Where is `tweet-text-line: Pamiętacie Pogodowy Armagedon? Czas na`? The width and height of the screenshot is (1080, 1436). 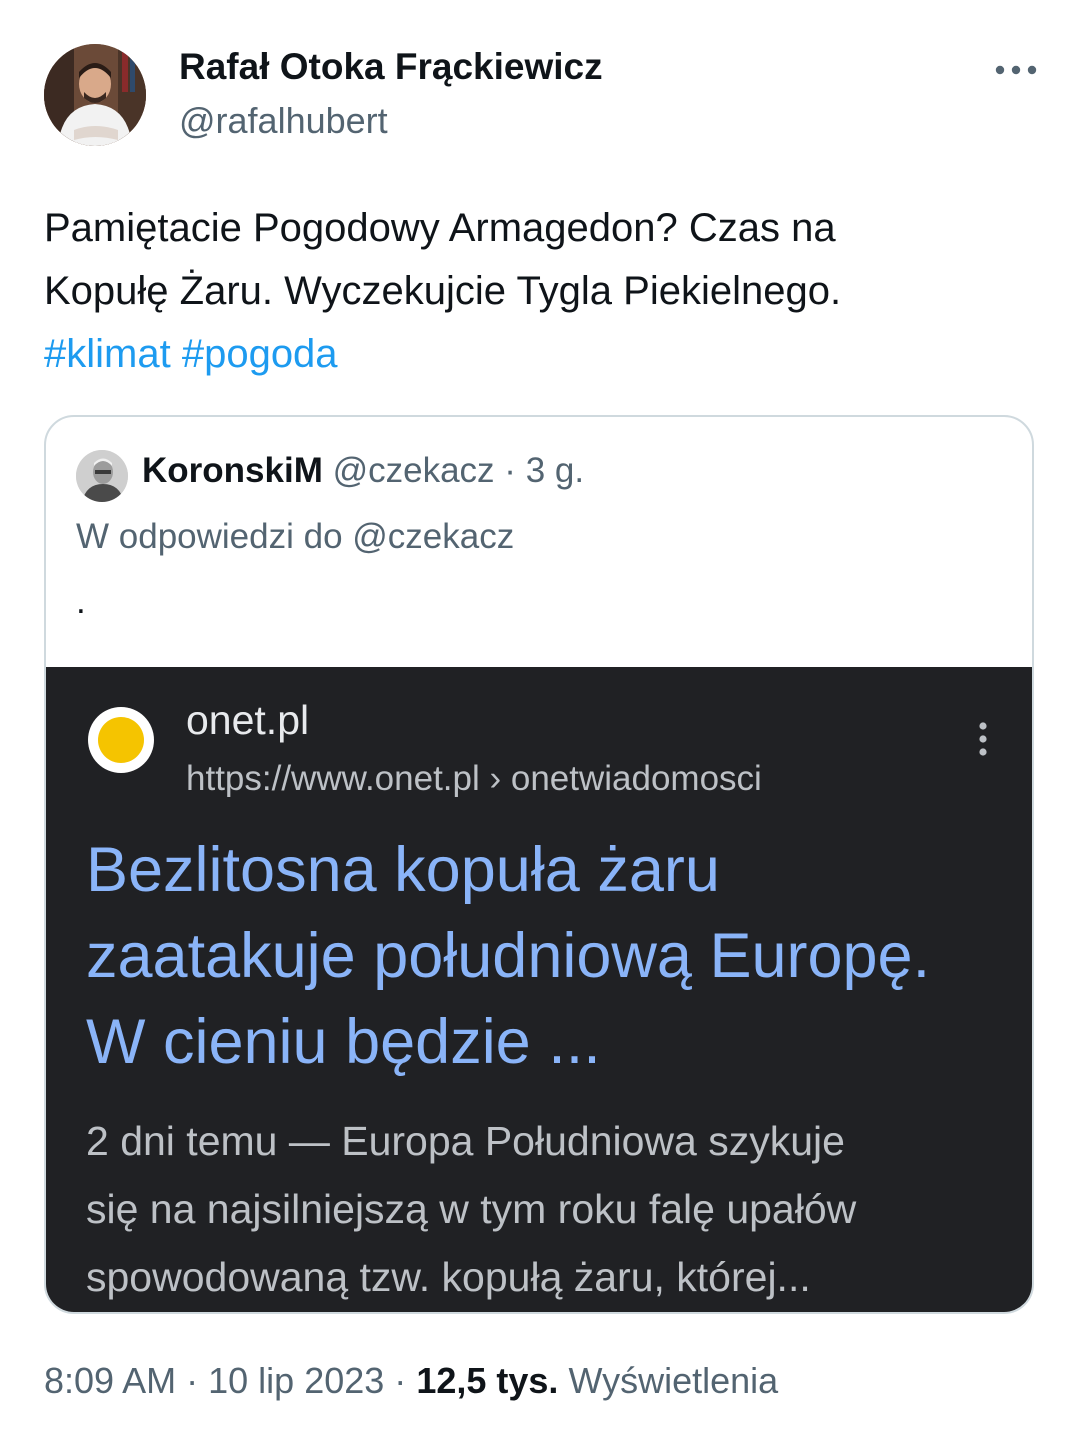
tweet-text-line: Pamiętacie Pogodowy Armagedon? Czas na is located at coordinates (440, 228).